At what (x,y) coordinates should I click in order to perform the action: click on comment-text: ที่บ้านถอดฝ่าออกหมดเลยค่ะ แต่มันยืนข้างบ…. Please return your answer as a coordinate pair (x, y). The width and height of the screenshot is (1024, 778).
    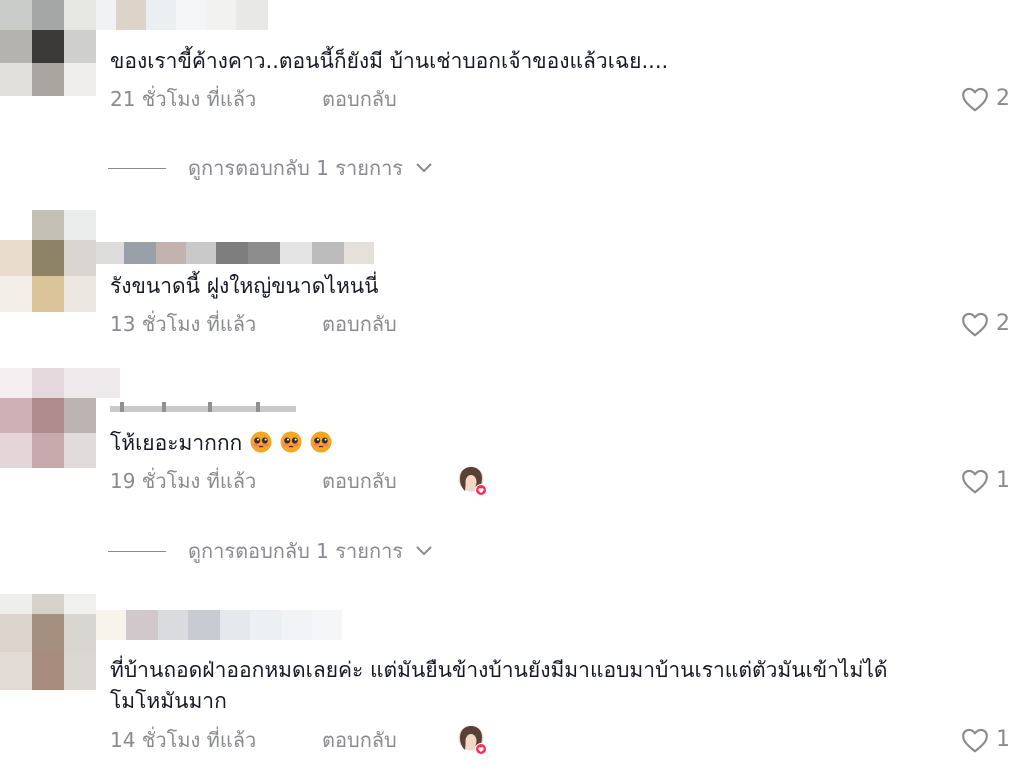
    Looking at the image, I should click on (499, 670).